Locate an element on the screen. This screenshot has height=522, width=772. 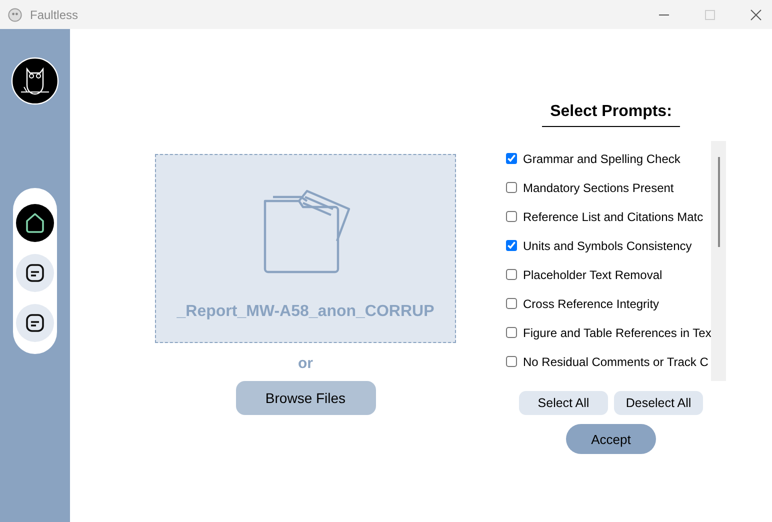
prompts-heading: Select Prompts: is located at coordinates (611, 115).